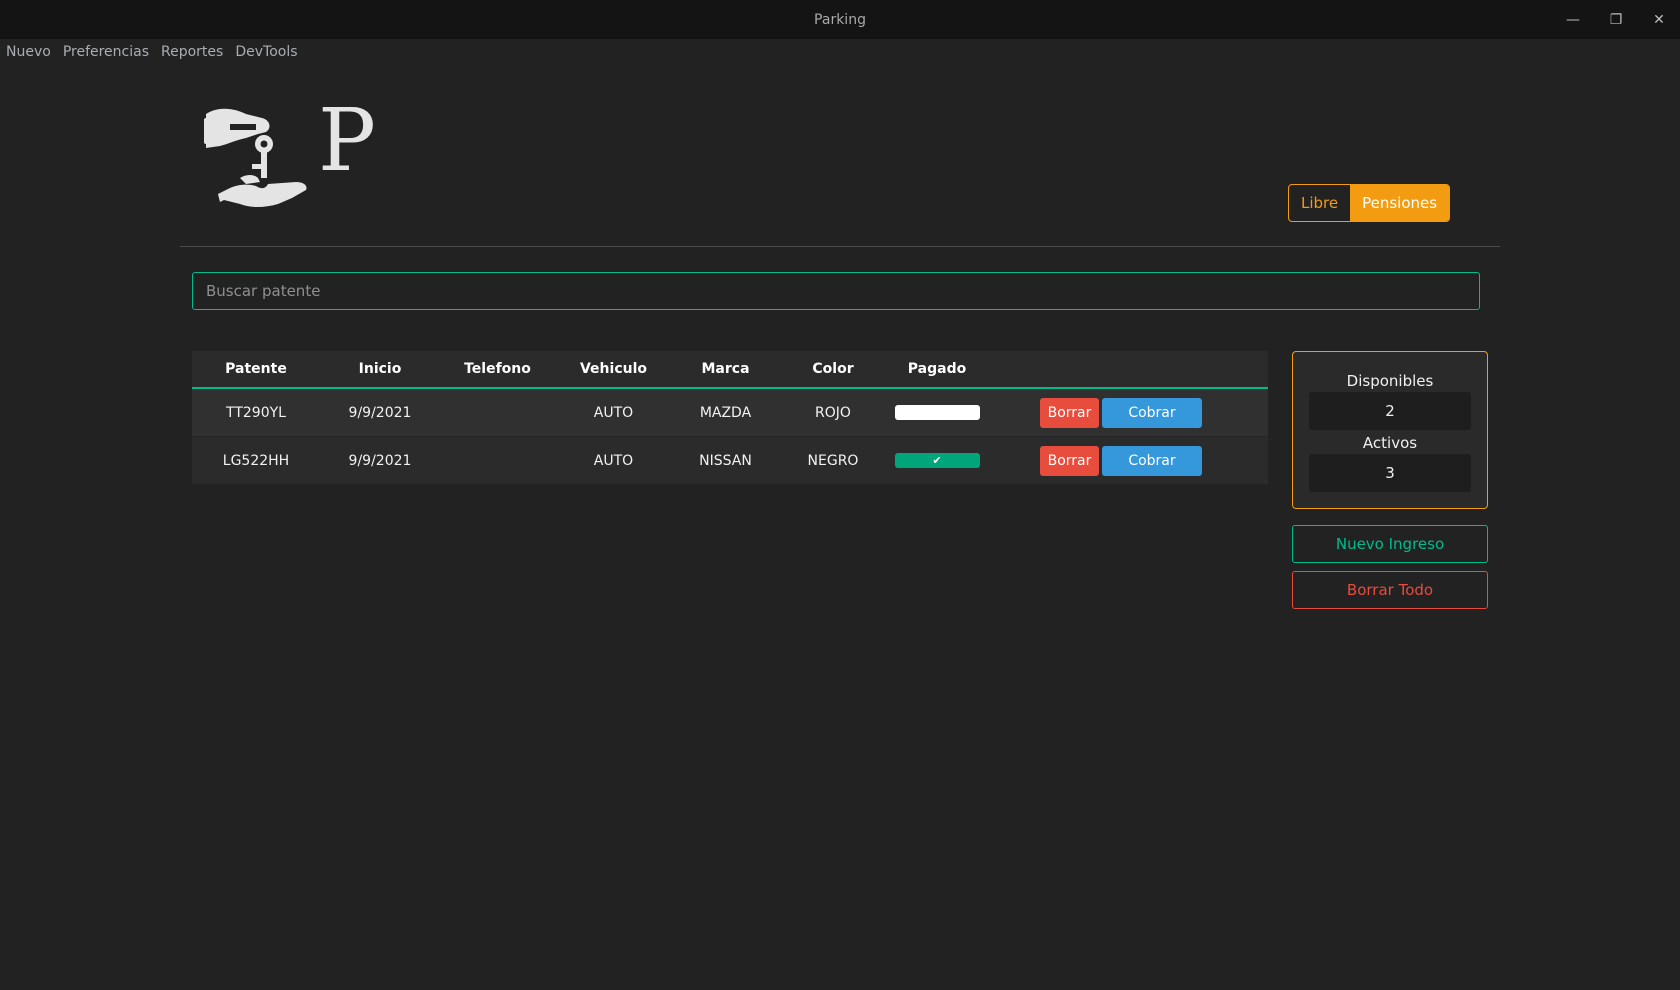  I want to click on menu-nuevo: Nuevo, so click(28, 52).